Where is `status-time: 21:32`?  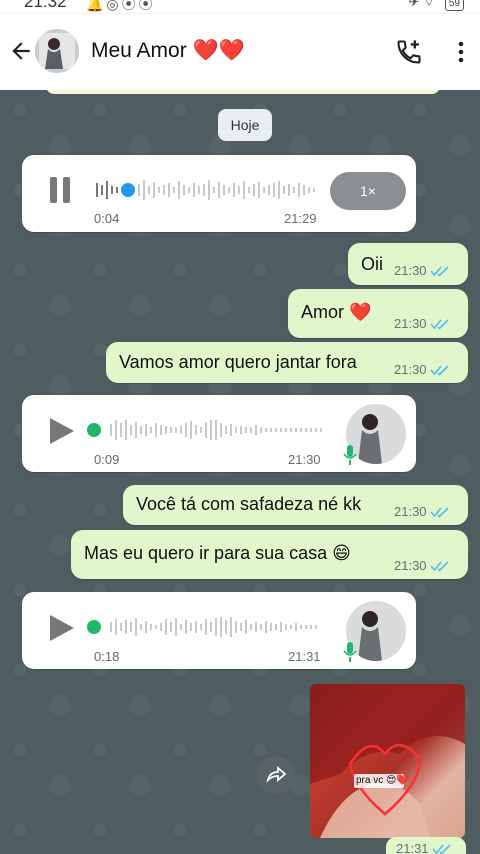
status-time: 21:32 is located at coordinates (45, 5).